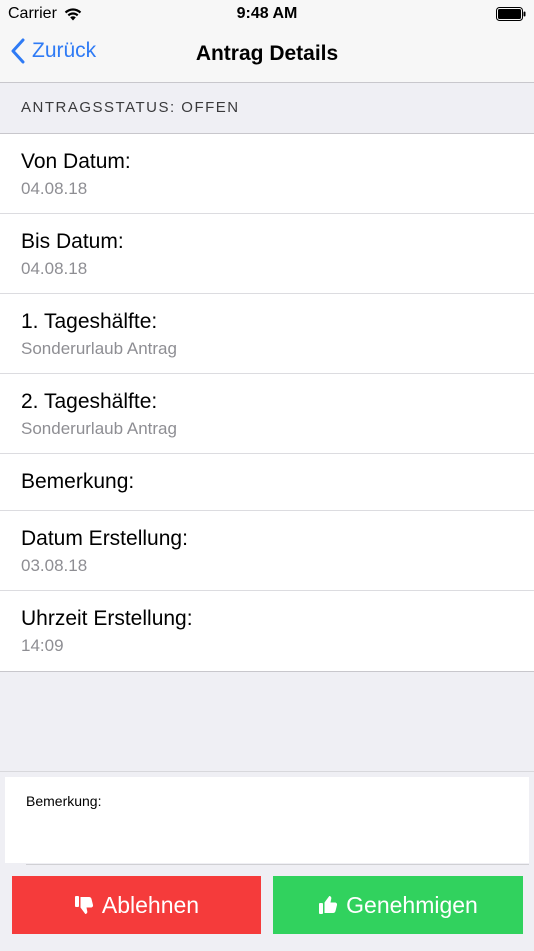  Describe the element at coordinates (267, 108) in the screenshot. I see `status-section-header: ANTRAGSSTATUS: OFFEN` at that location.